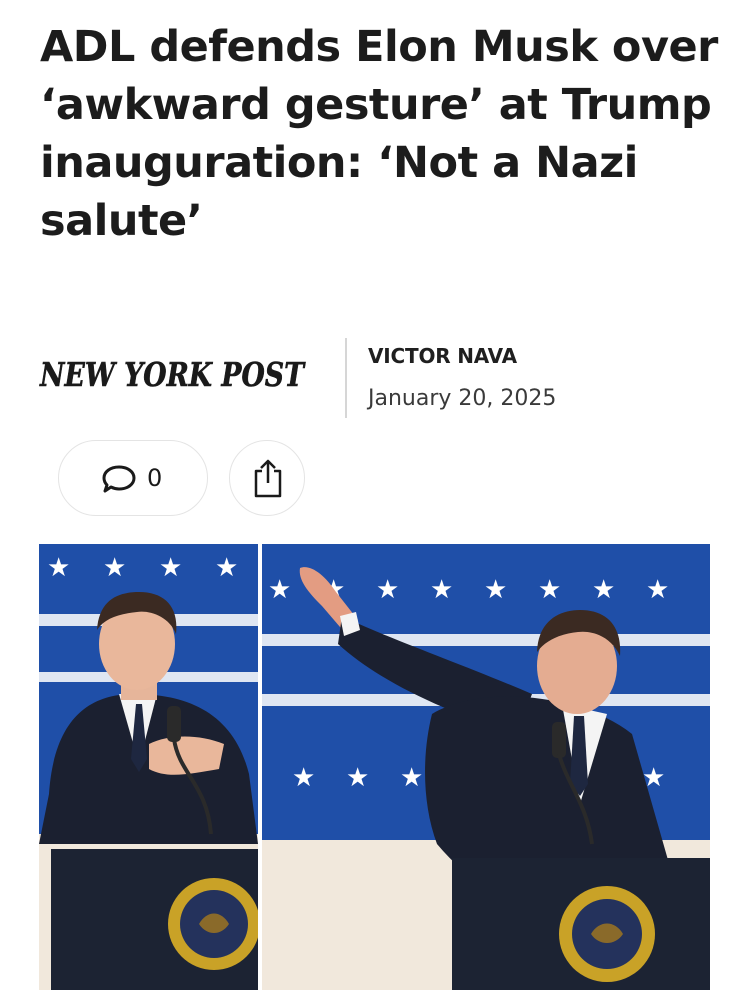  What do you see at coordinates (346, 378) in the screenshot?
I see `byline-divider` at bounding box center [346, 378].